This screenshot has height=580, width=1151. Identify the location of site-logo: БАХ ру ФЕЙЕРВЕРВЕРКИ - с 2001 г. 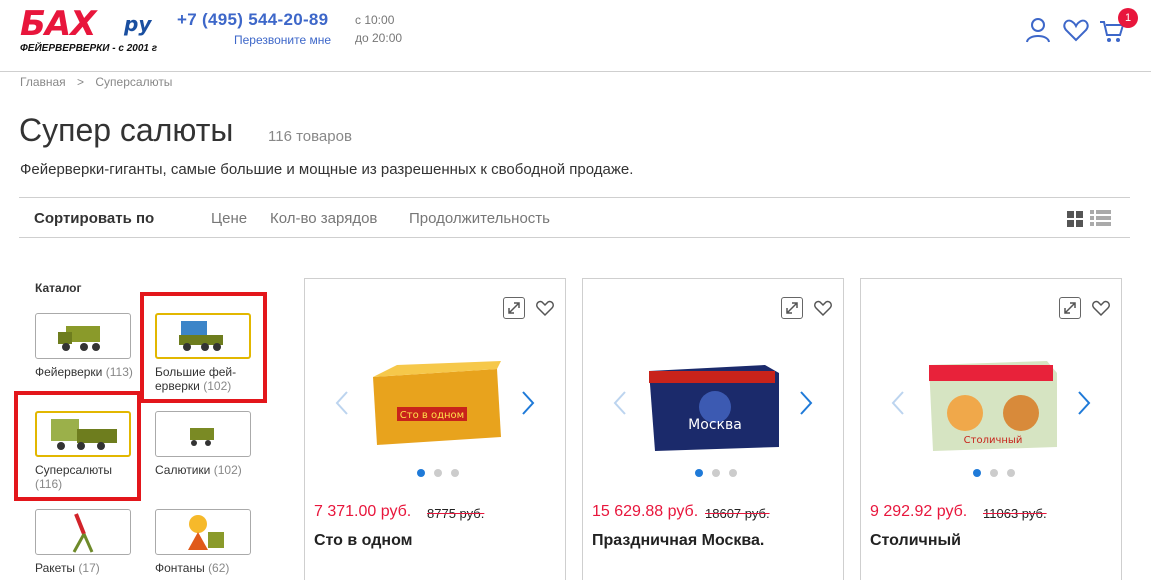
(92, 30).